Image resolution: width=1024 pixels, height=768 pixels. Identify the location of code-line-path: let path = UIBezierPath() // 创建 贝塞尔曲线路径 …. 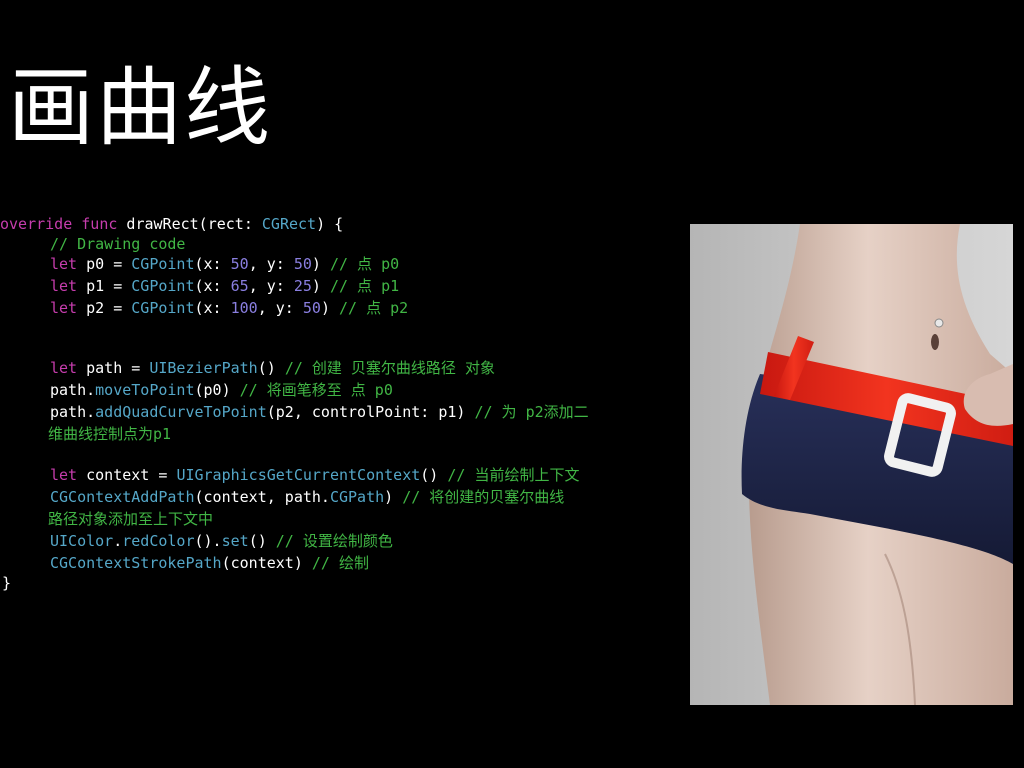
(272, 368).